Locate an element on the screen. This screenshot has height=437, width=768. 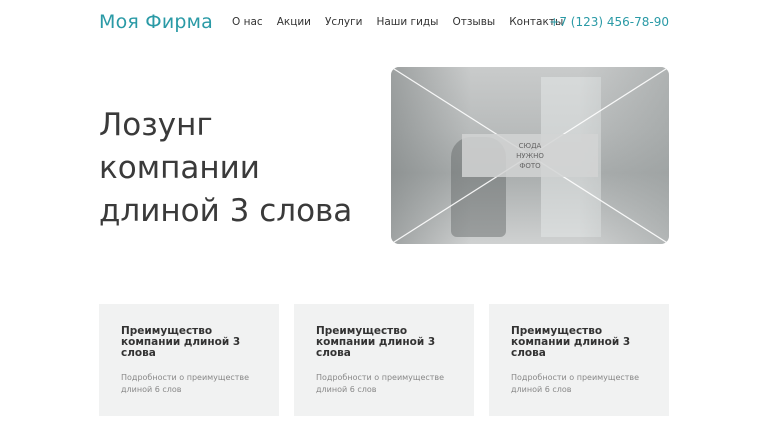
hero-photo-placeholder: СЮДА НУЖНО ФОТО is located at coordinates (530, 155).